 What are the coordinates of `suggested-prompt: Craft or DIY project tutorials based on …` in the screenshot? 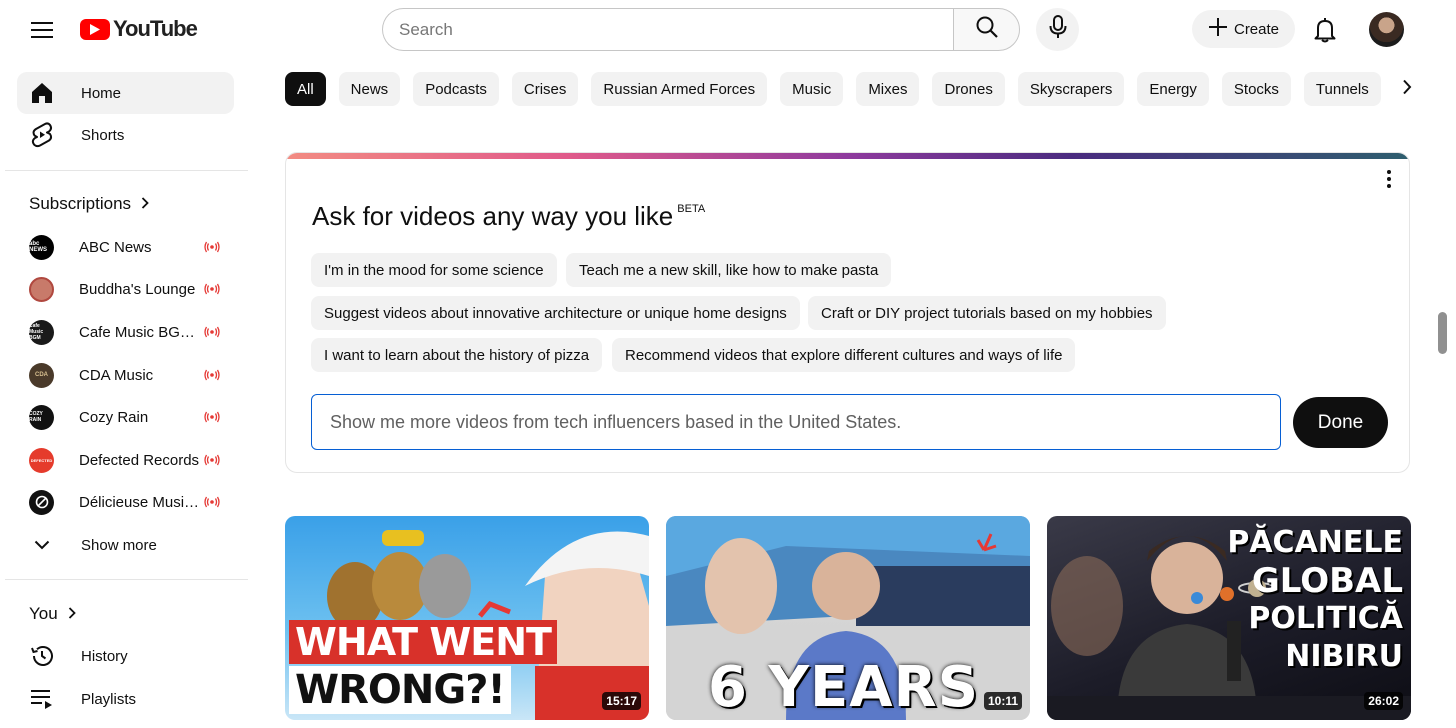 It's located at (987, 313).